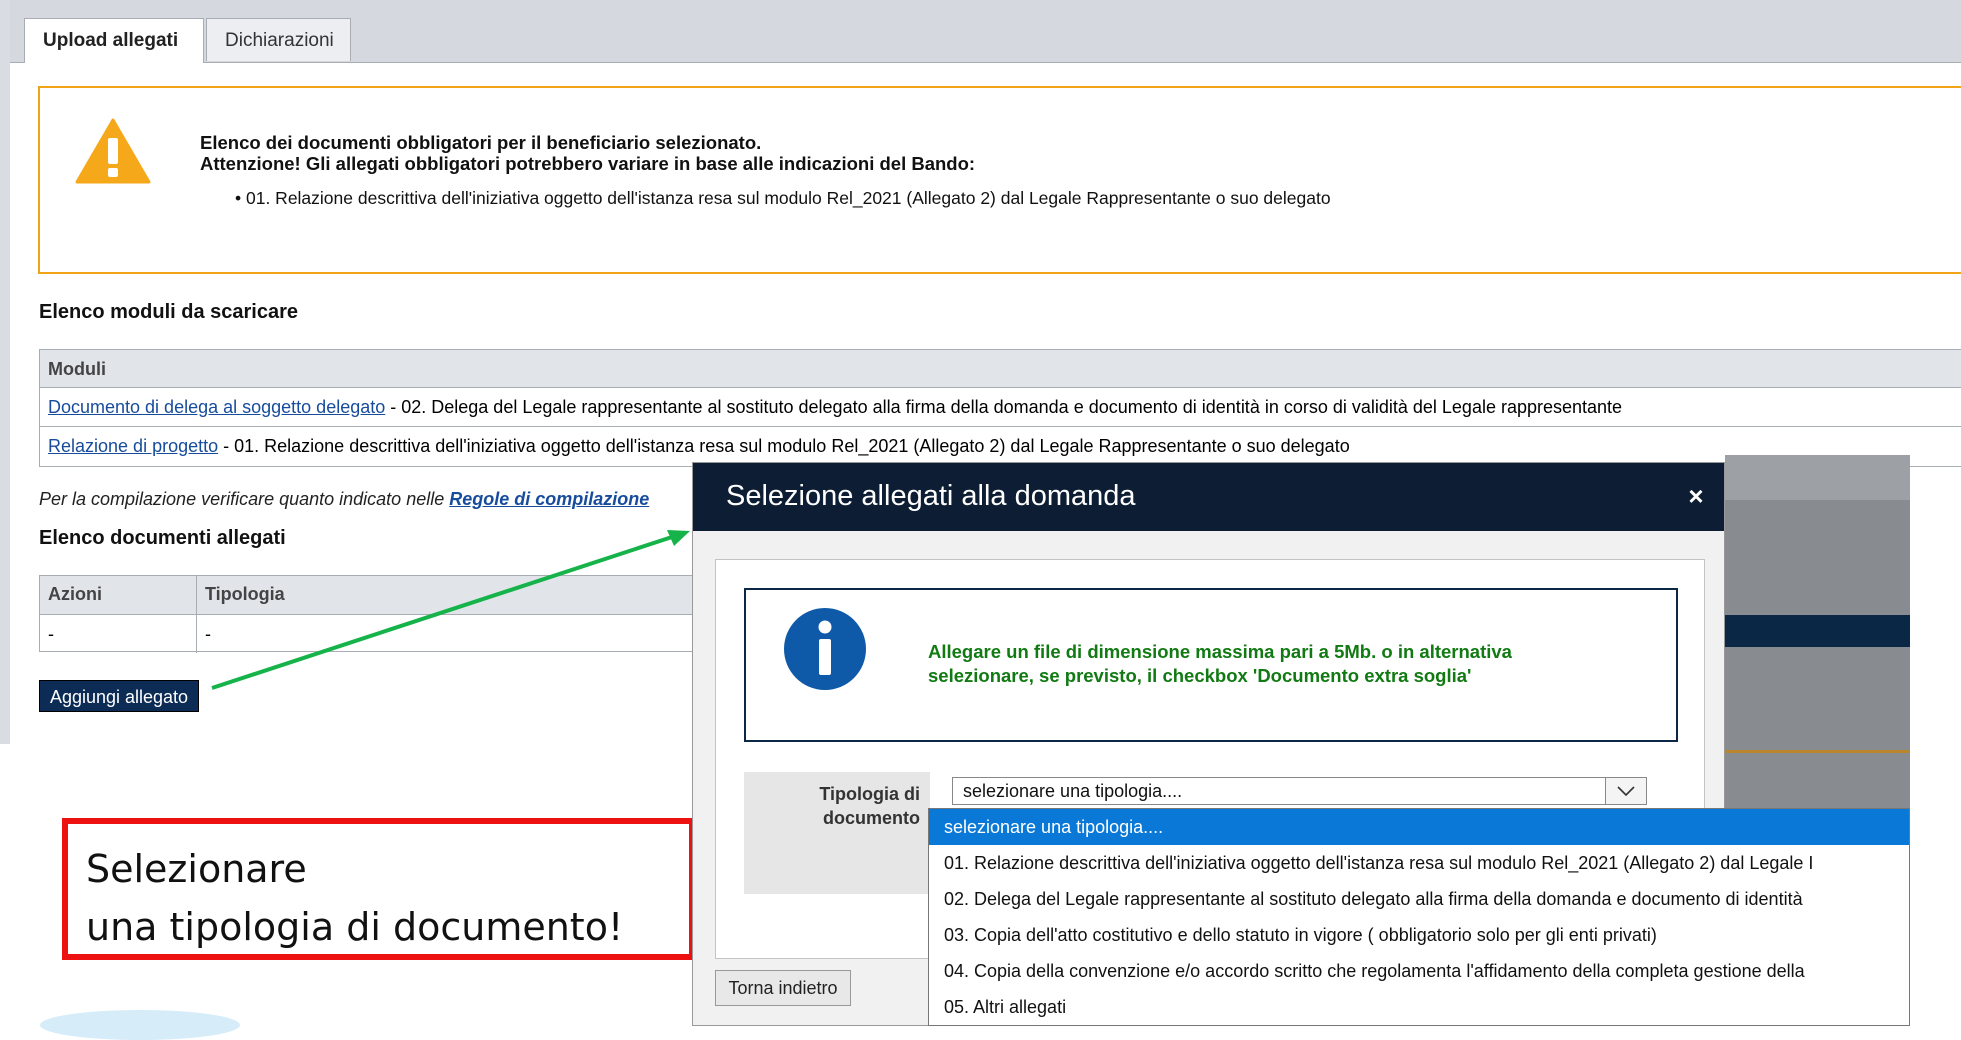 This screenshot has height=1040, width=1961. Describe the element at coordinates (832, 806) in the screenshot. I see `document-type-label: Tipologia di documento` at that location.